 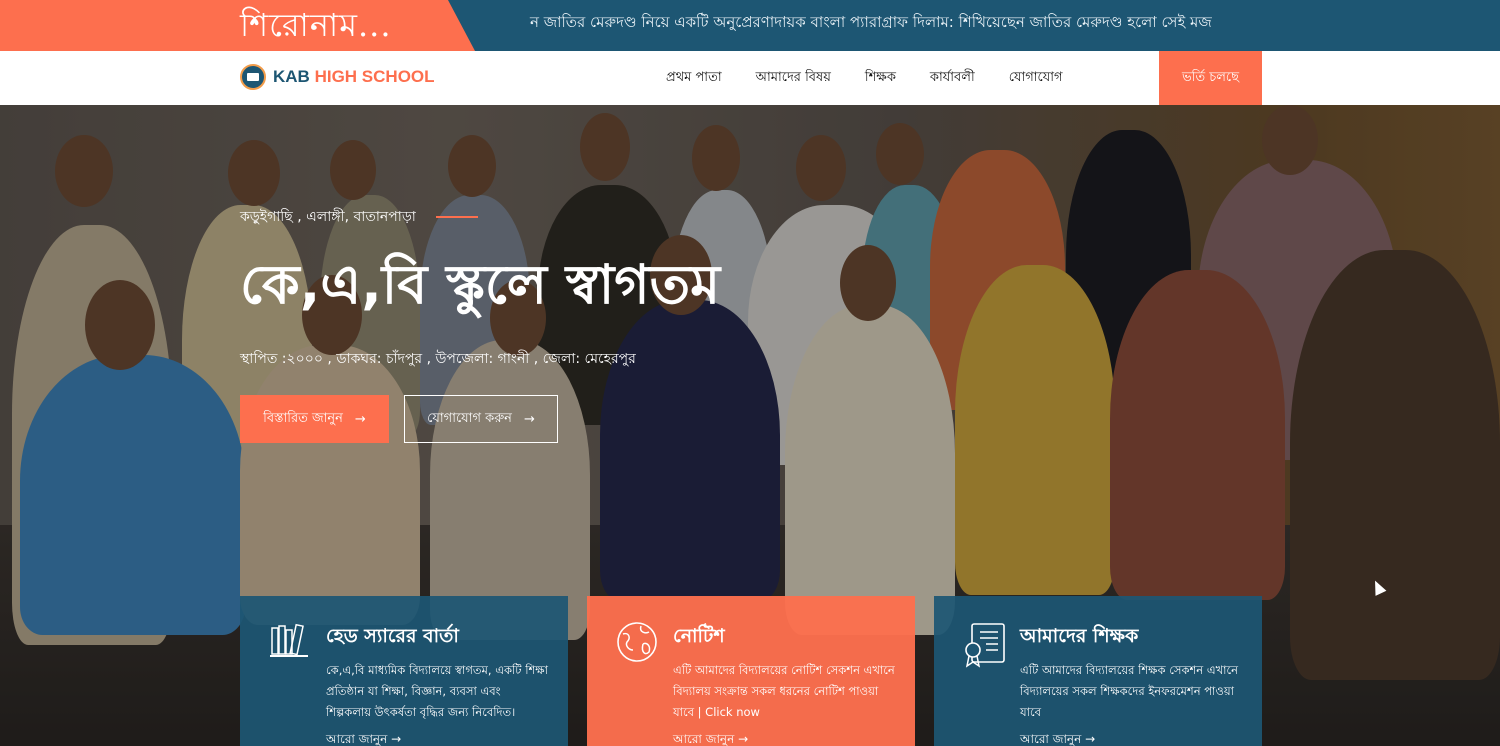 What do you see at coordinates (1036, 78) in the screenshot?
I see `nav-contact: যোগাযোগ` at bounding box center [1036, 78].